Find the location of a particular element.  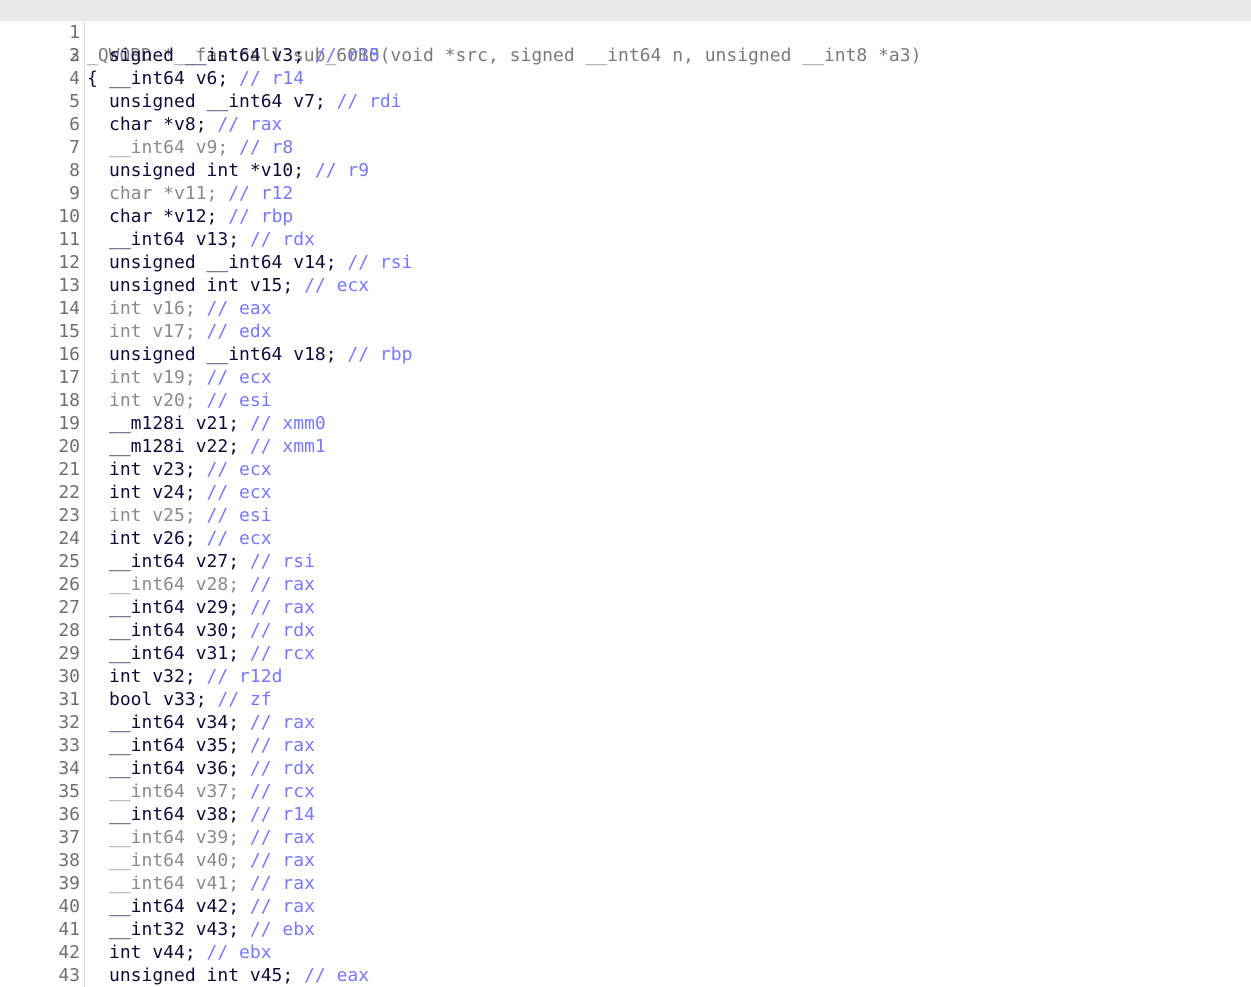

variable-declaration: __m128i v22; is located at coordinates (179, 446).